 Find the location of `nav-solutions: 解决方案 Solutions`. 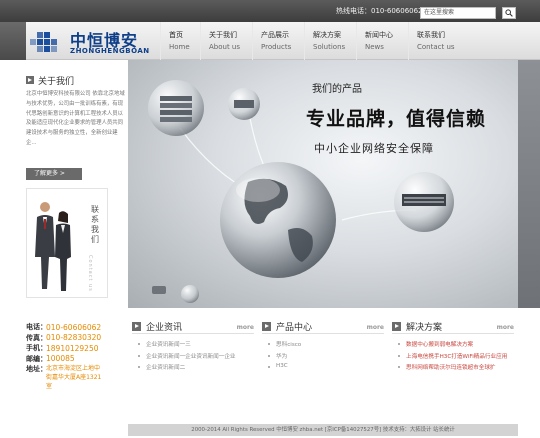

nav-solutions: 解决方案 Solutions is located at coordinates (330, 41).